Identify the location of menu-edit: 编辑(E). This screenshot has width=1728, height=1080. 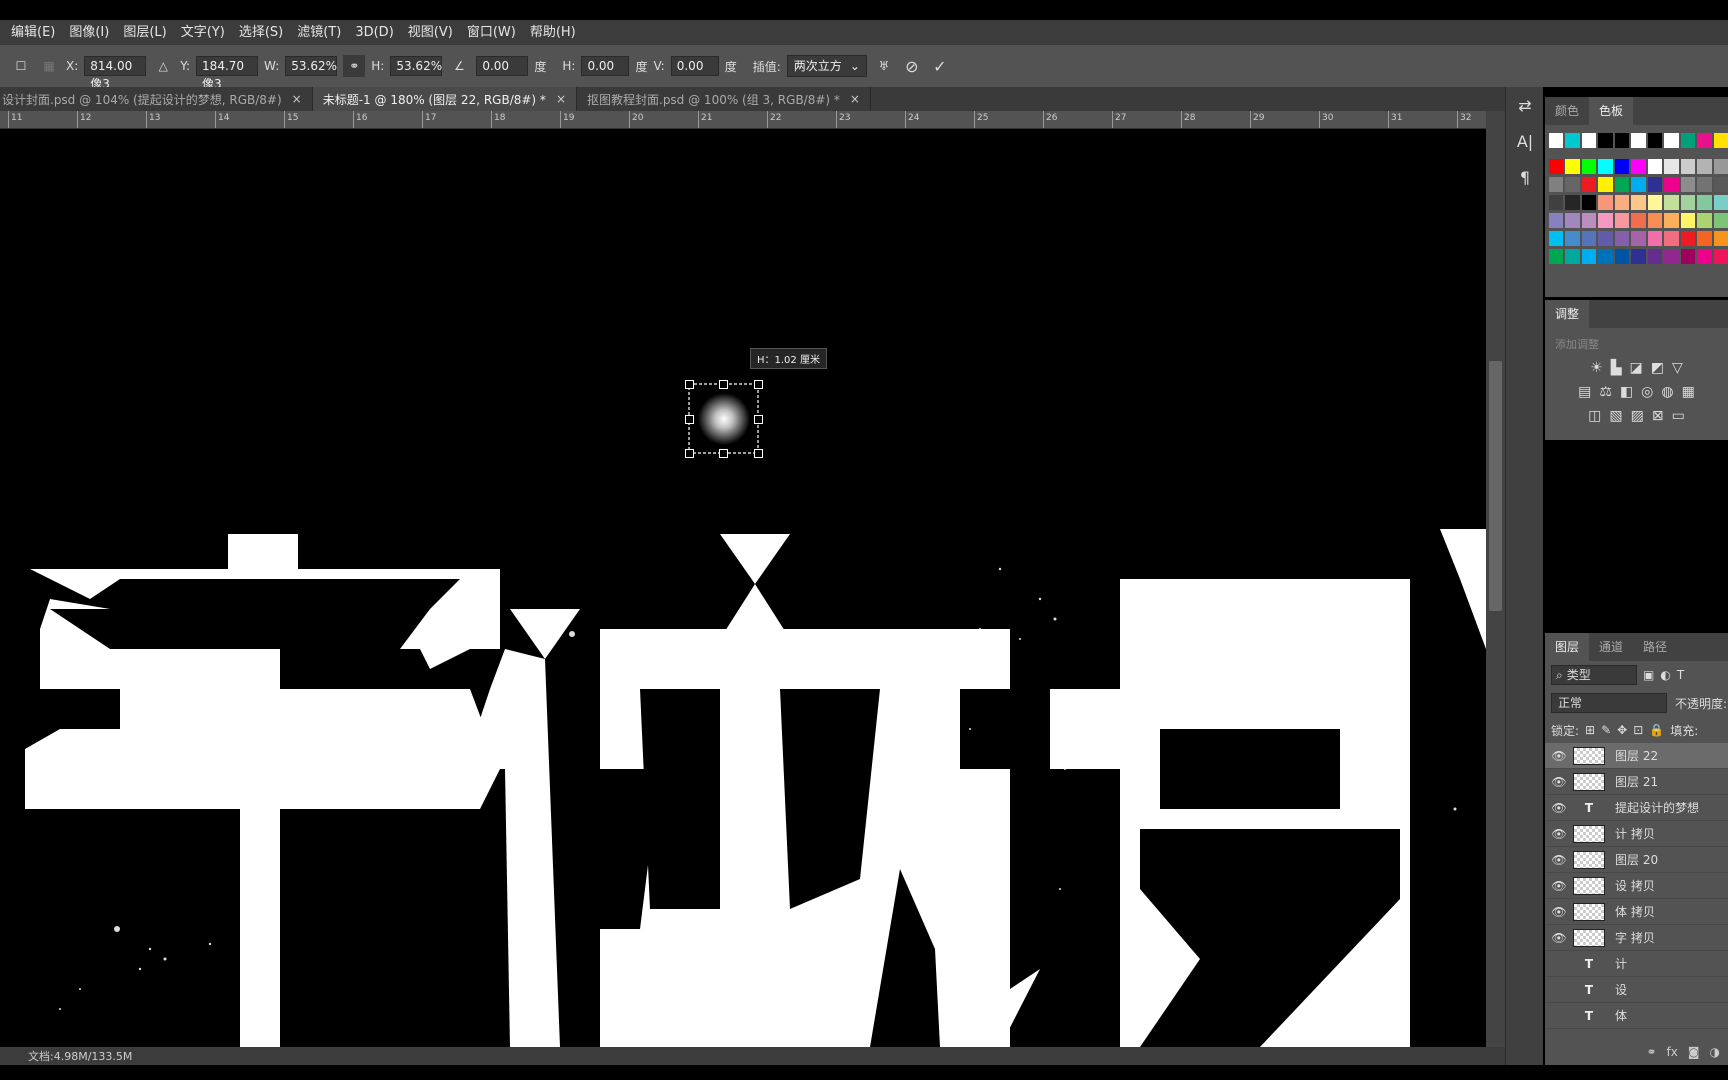
(33, 32).